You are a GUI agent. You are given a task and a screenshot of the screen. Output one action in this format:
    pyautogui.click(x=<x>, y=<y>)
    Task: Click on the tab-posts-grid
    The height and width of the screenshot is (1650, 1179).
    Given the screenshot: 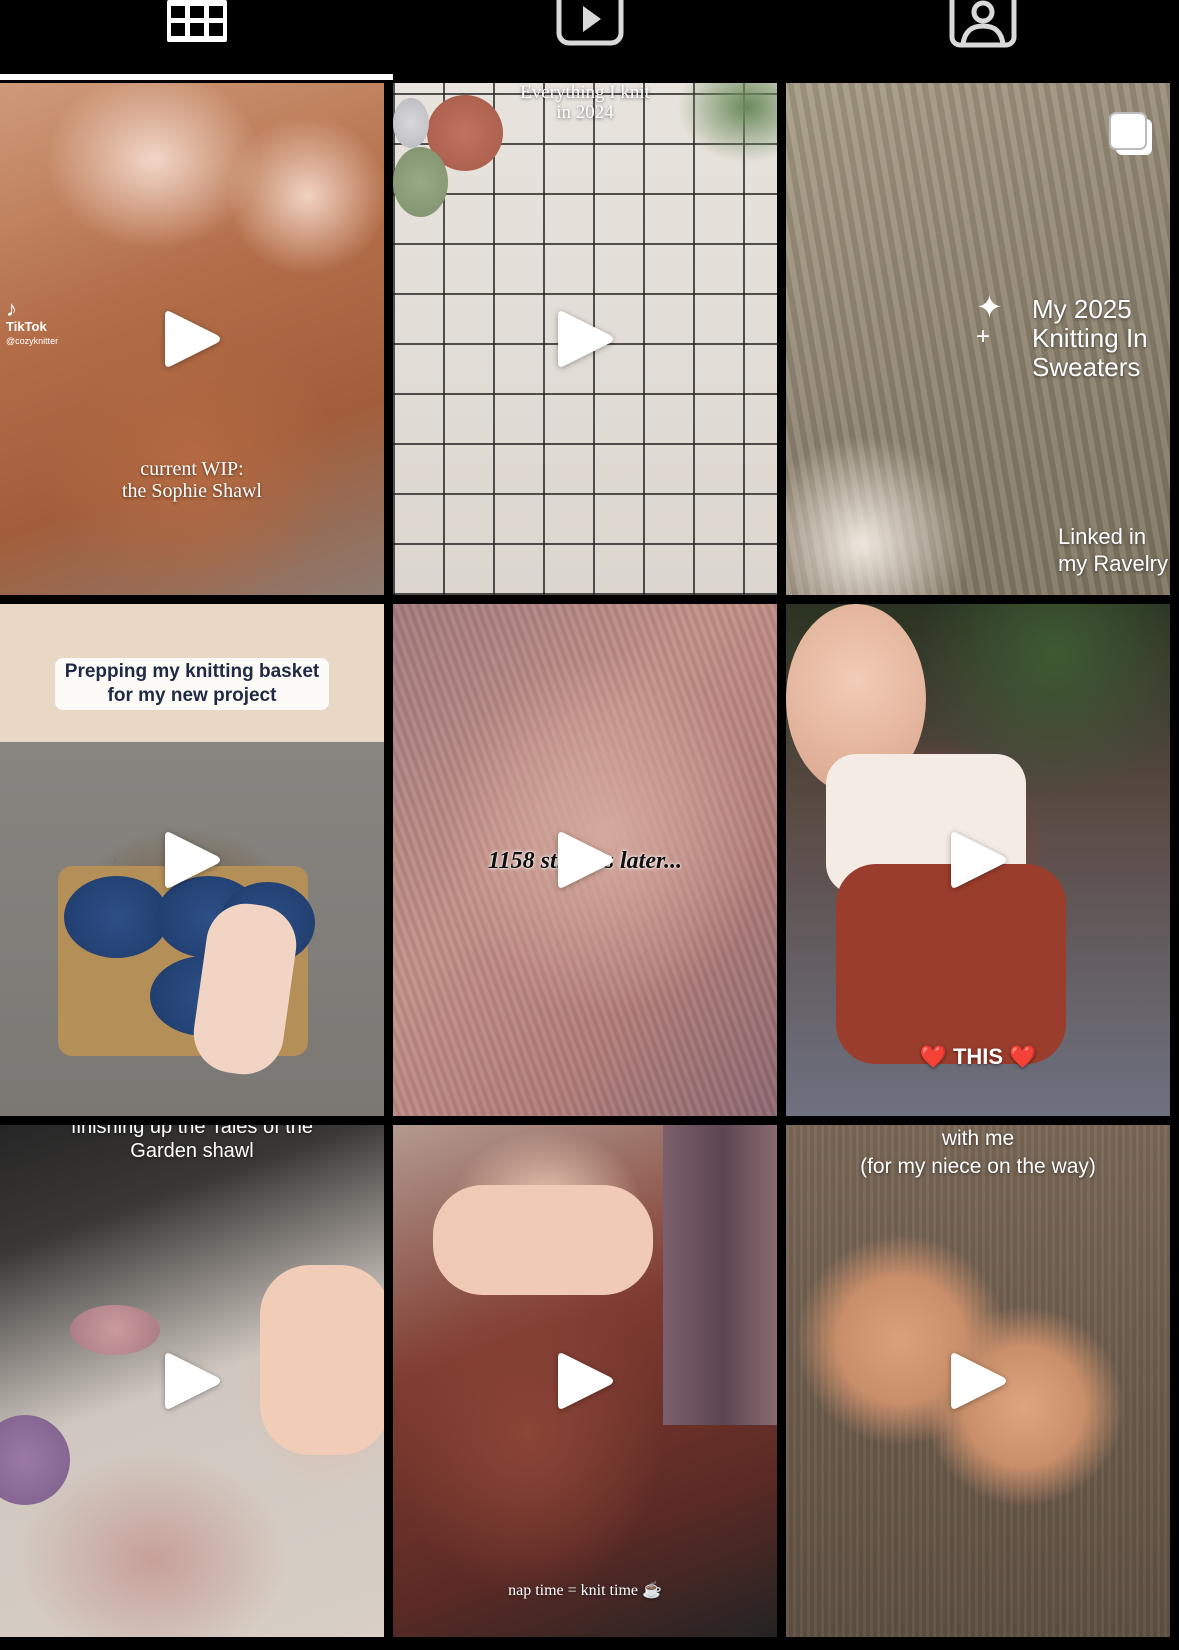 What is the action you would take?
    pyautogui.click(x=196, y=40)
    